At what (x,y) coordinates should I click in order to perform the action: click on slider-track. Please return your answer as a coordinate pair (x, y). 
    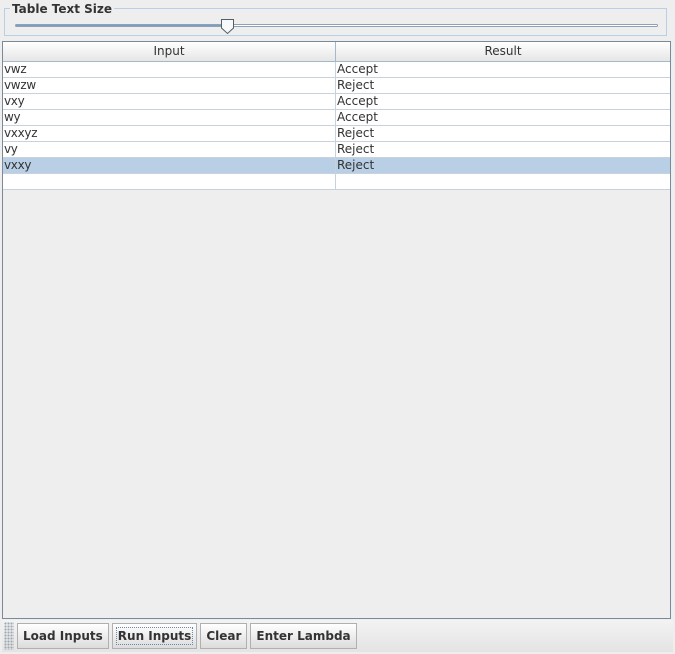
    Looking at the image, I should click on (336, 25).